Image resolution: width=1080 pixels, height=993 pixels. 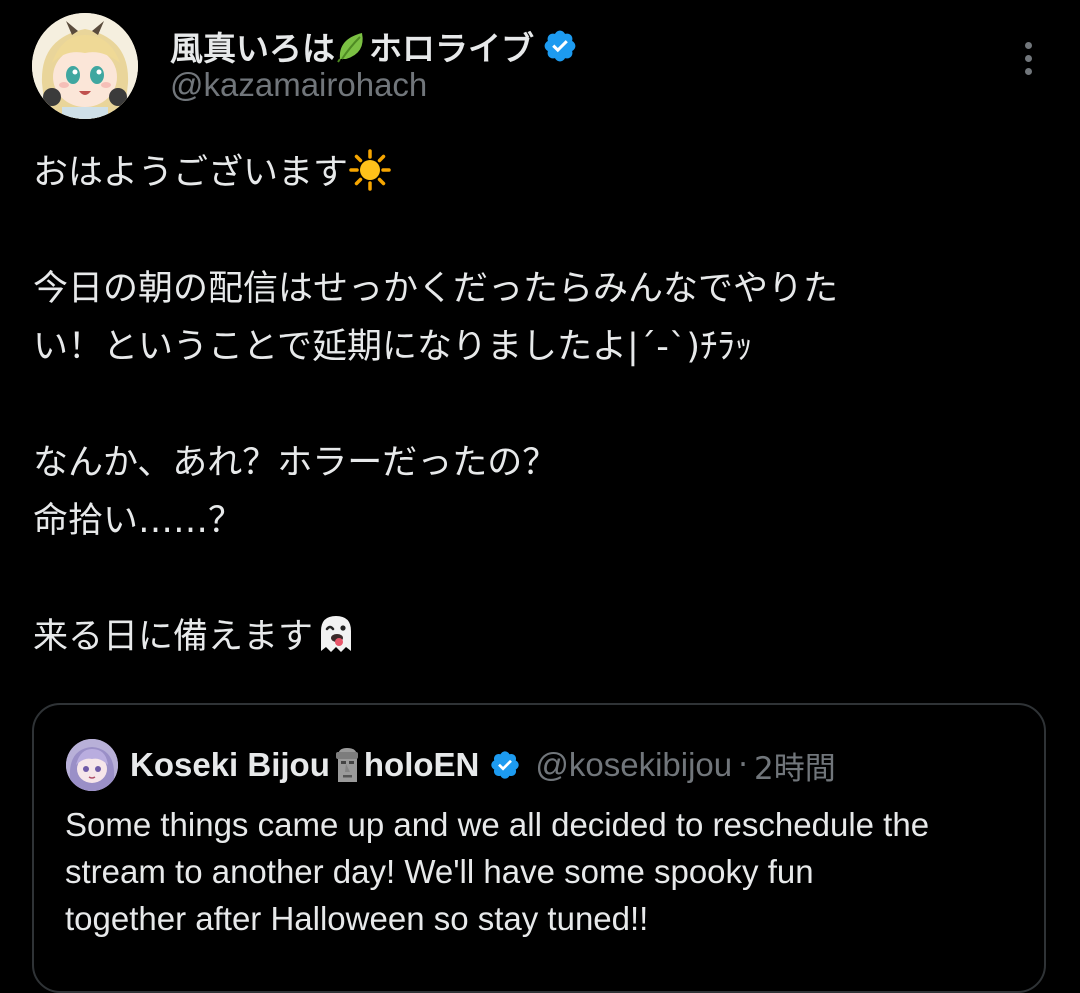 What do you see at coordinates (191, 173) in the screenshot?
I see `tweet-line-text: おはようございます` at bounding box center [191, 173].